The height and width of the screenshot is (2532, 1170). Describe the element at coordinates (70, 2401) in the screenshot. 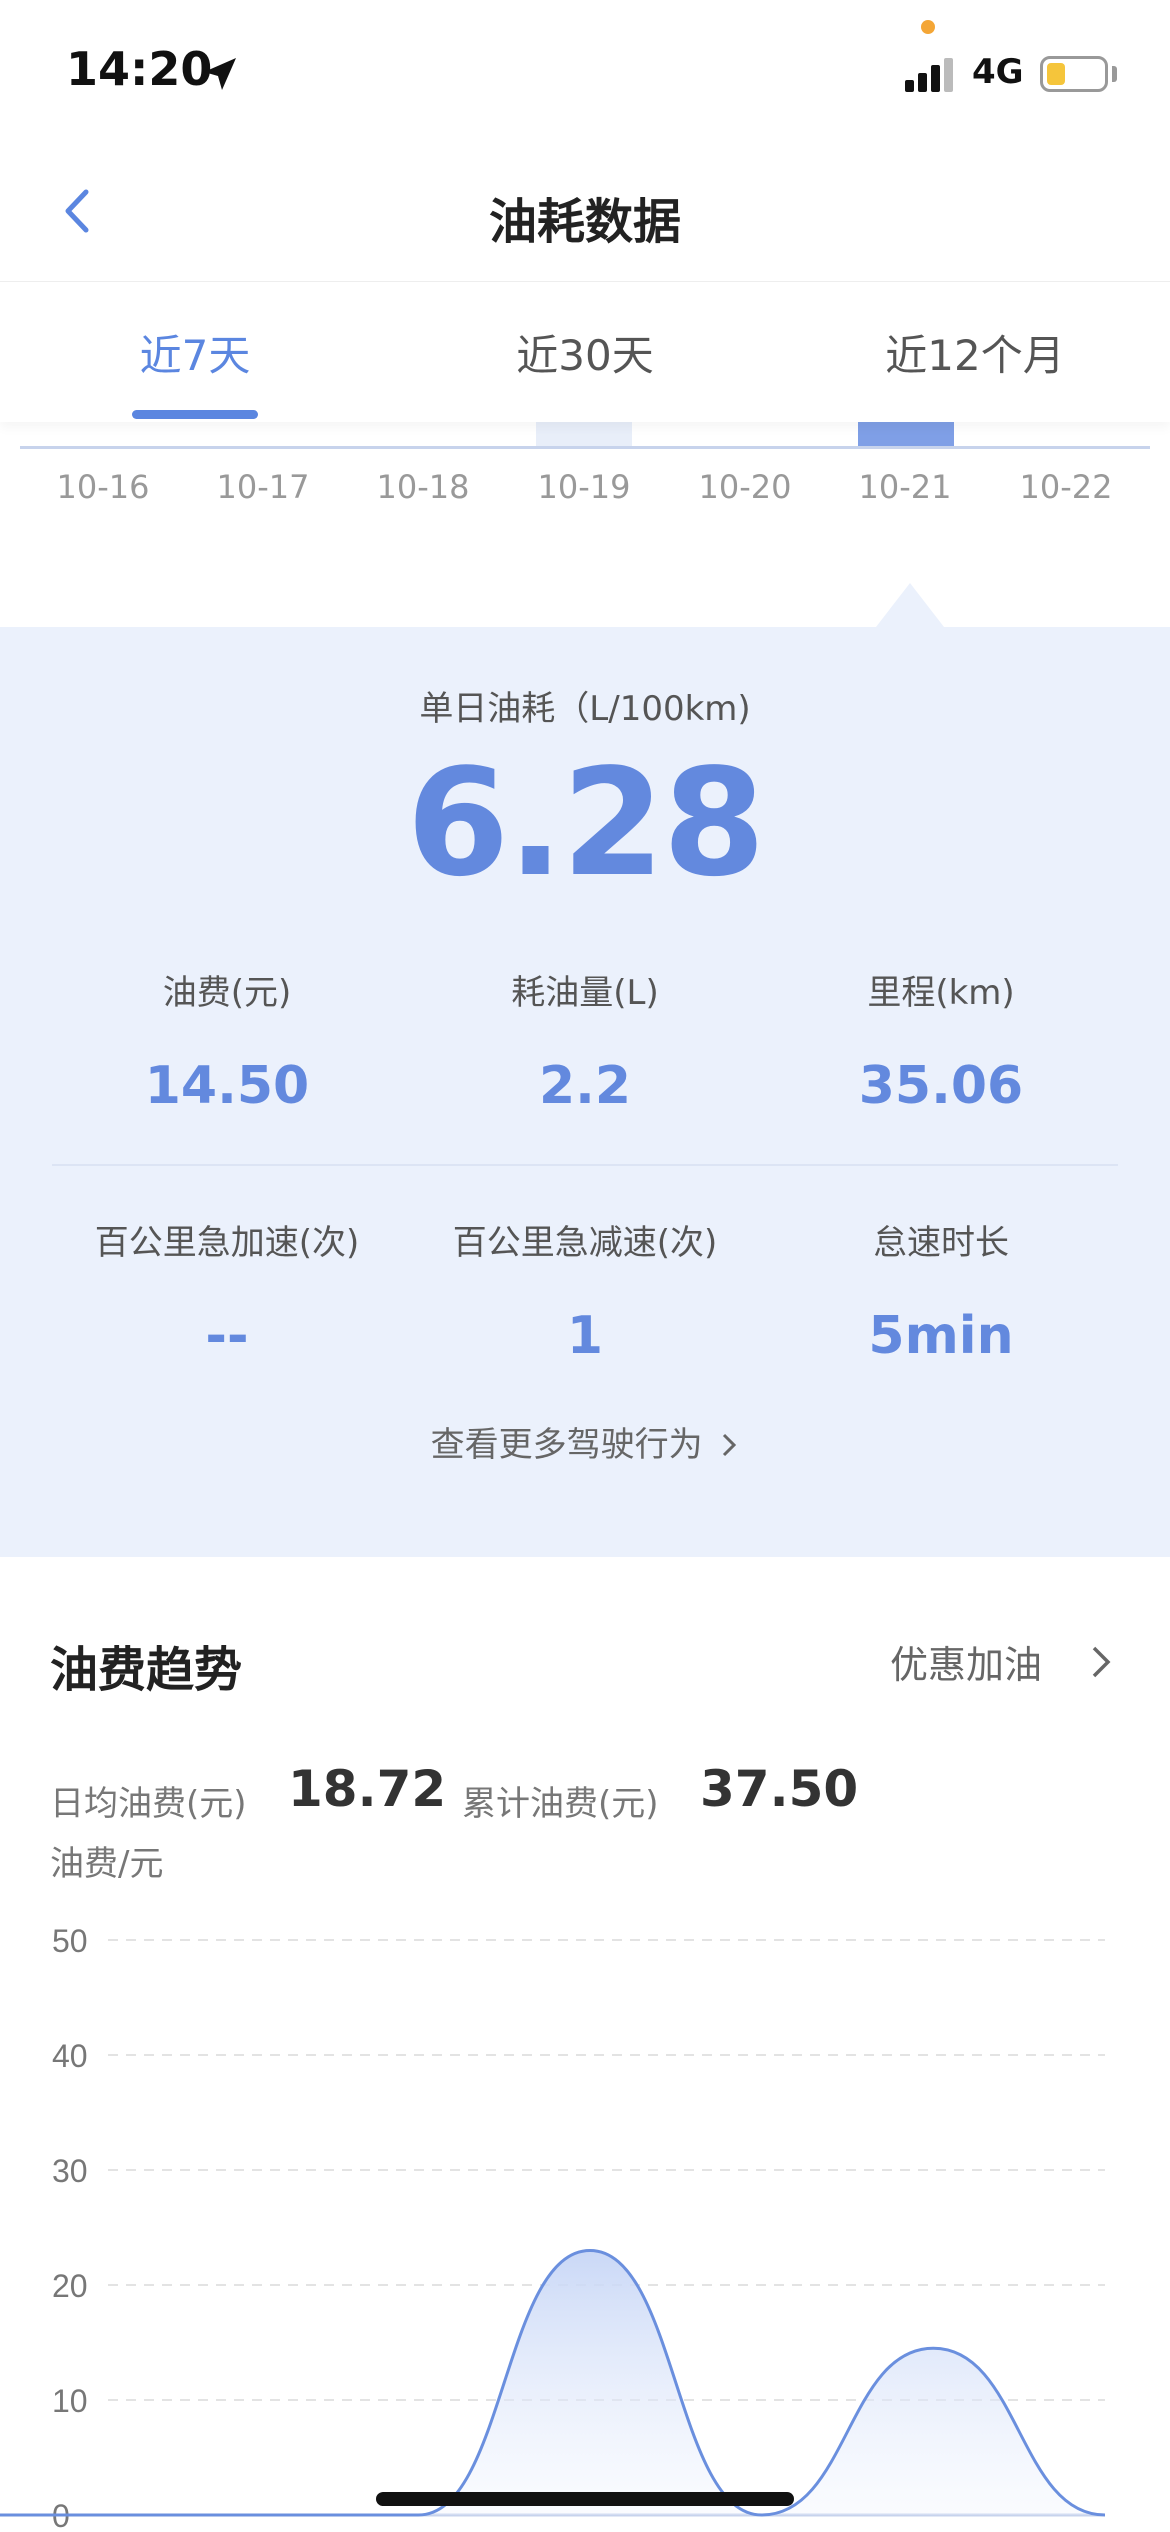

I see `y-tick-label: 10` at that location.